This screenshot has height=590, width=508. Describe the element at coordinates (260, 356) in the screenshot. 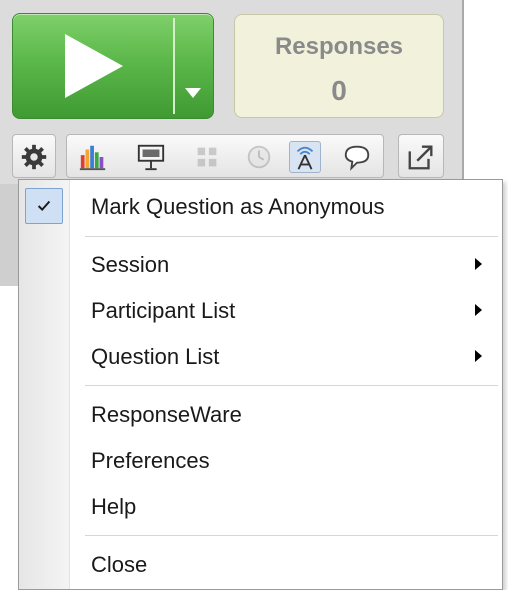

I see `menu-item-question-list: Question List` at that location.